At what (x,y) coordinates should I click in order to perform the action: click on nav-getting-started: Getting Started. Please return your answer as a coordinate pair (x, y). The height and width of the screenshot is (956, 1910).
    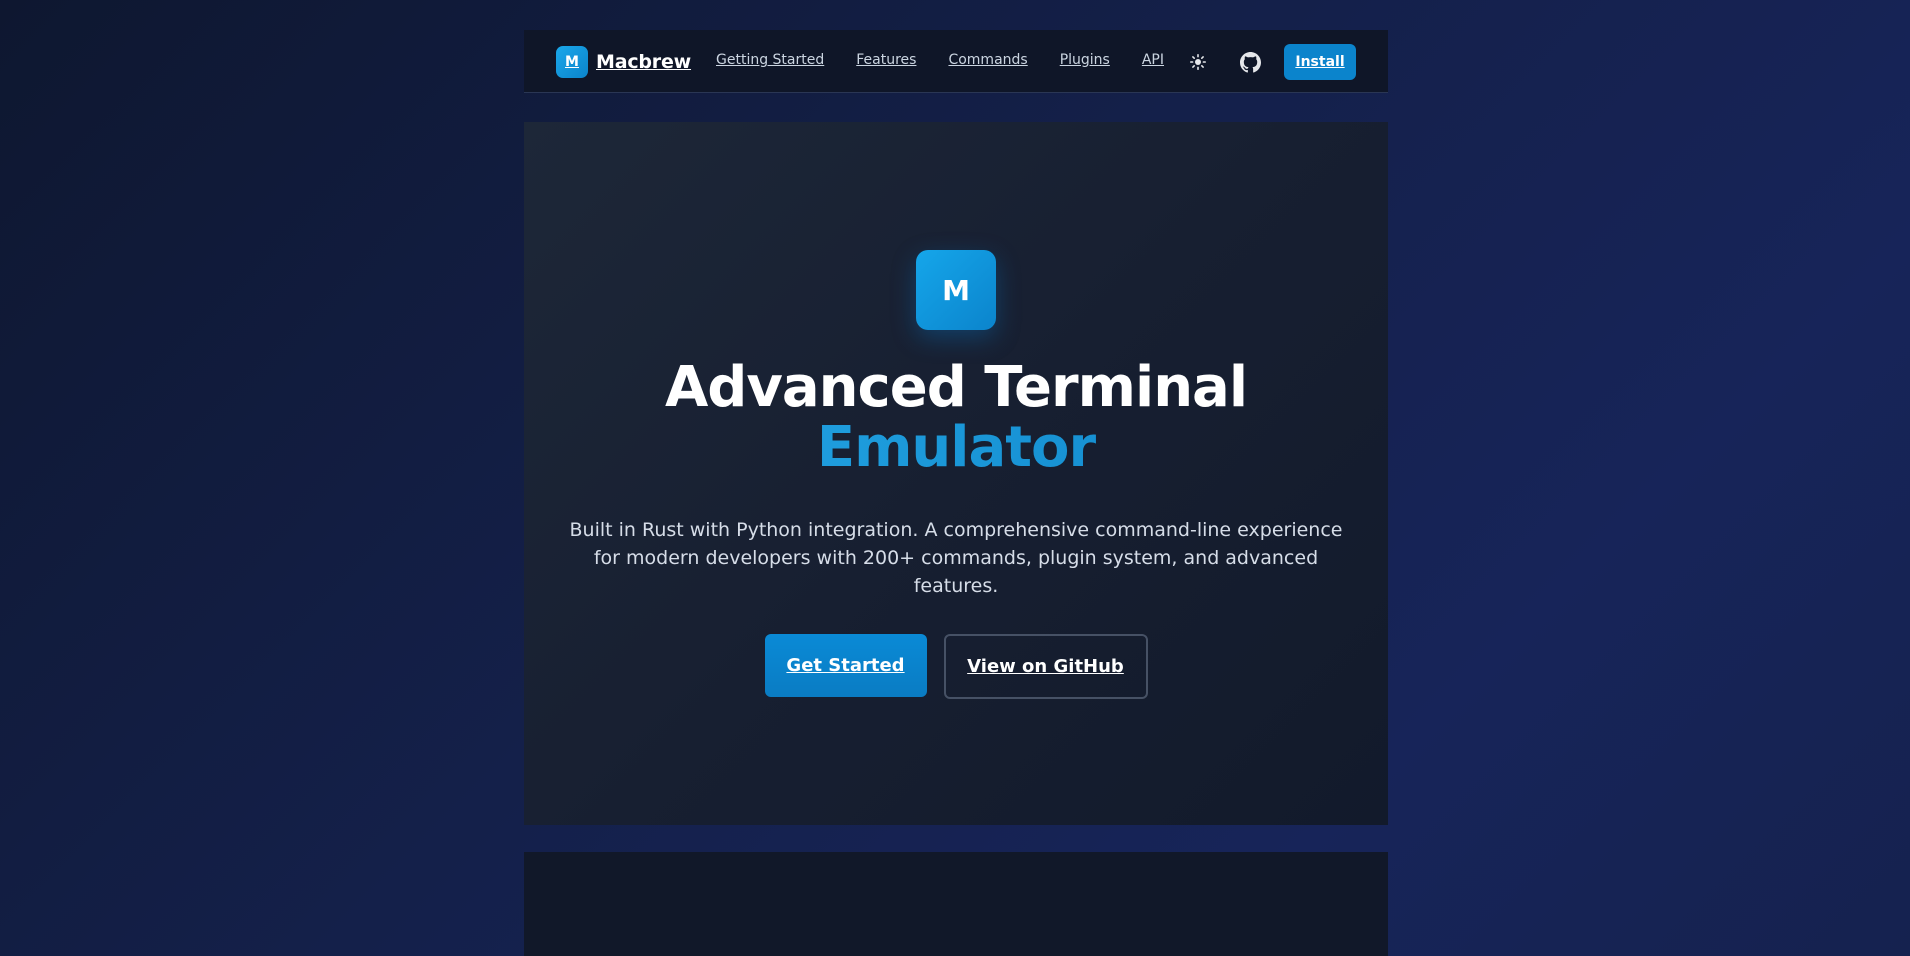
    Looking at the image, I should click on (770, 60).